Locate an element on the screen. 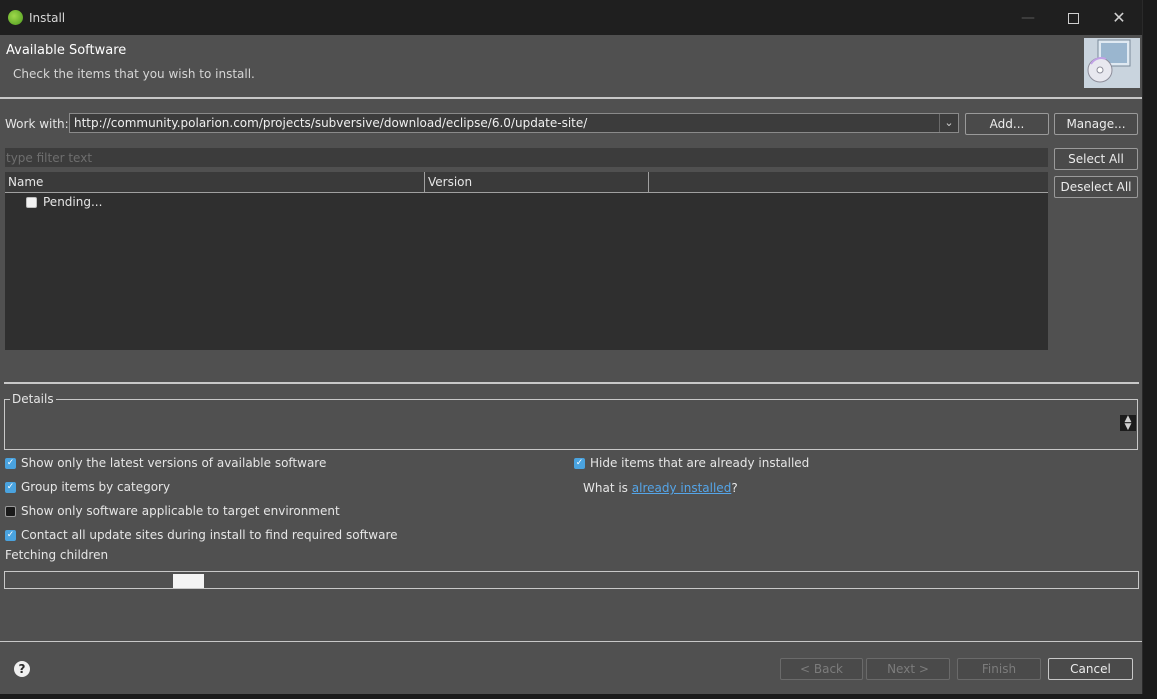  select-all-button: Select All is located at coordinates (1096, 159).